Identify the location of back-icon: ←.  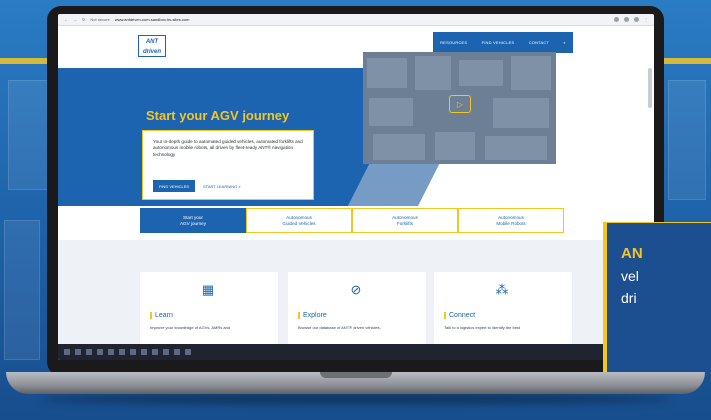
(66, 19).